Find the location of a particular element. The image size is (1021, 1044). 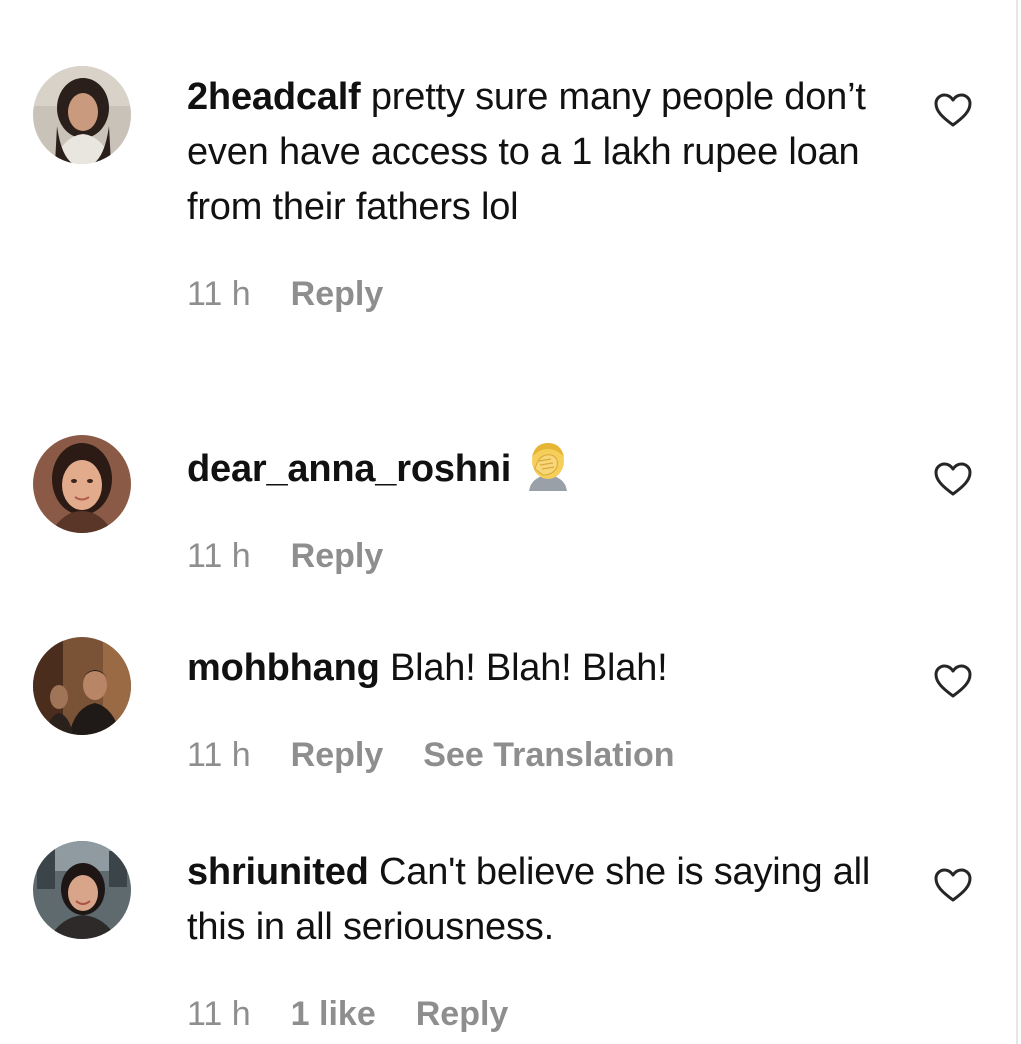

face-palm-emoji is located at coordinates (548, 465).